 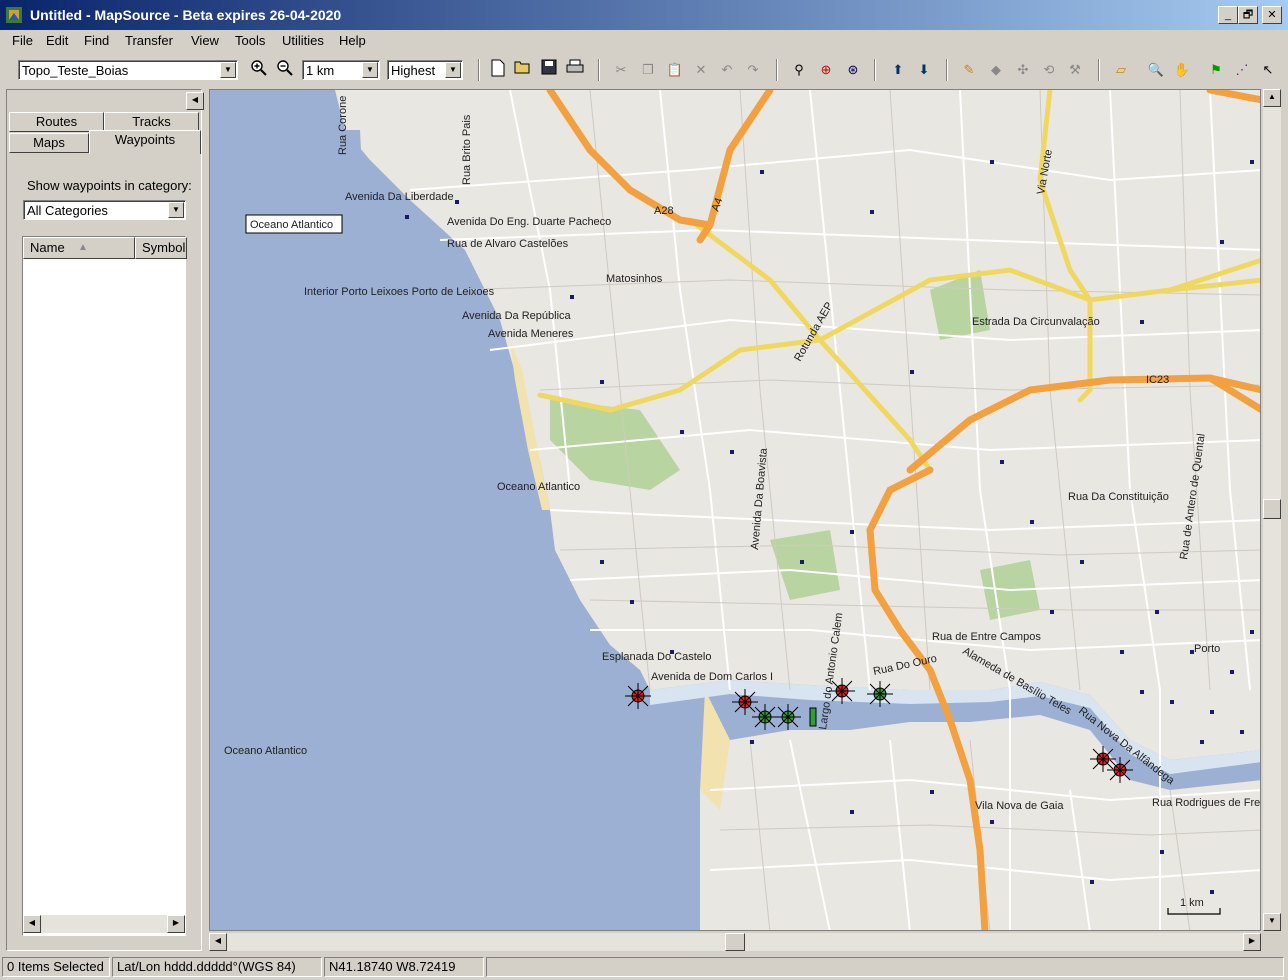 I want to click on menu-file: File, so click(x=22, y=40).